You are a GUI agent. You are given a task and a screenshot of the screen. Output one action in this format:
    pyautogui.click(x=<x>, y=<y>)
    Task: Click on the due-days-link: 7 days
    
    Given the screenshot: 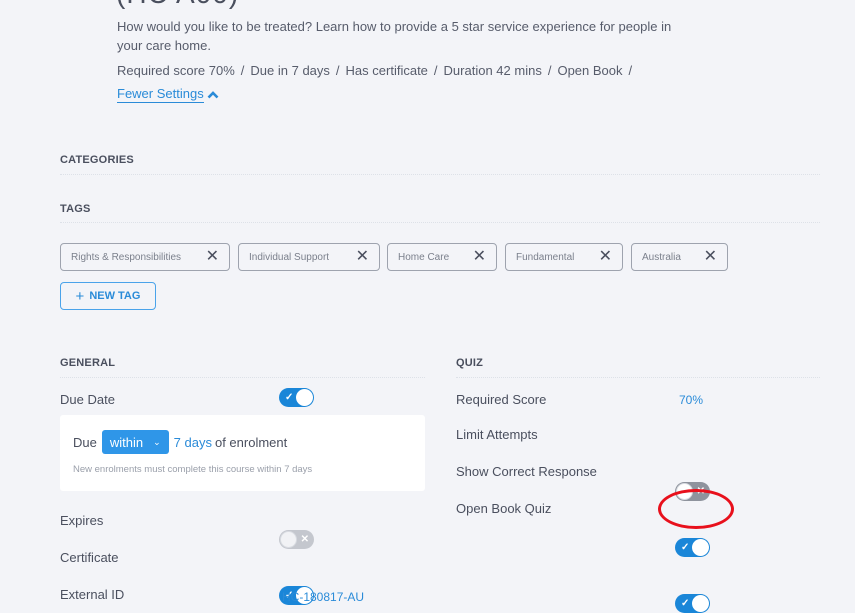 What is the action you would take?
    pyautogui.click(x=193, y=442)
    